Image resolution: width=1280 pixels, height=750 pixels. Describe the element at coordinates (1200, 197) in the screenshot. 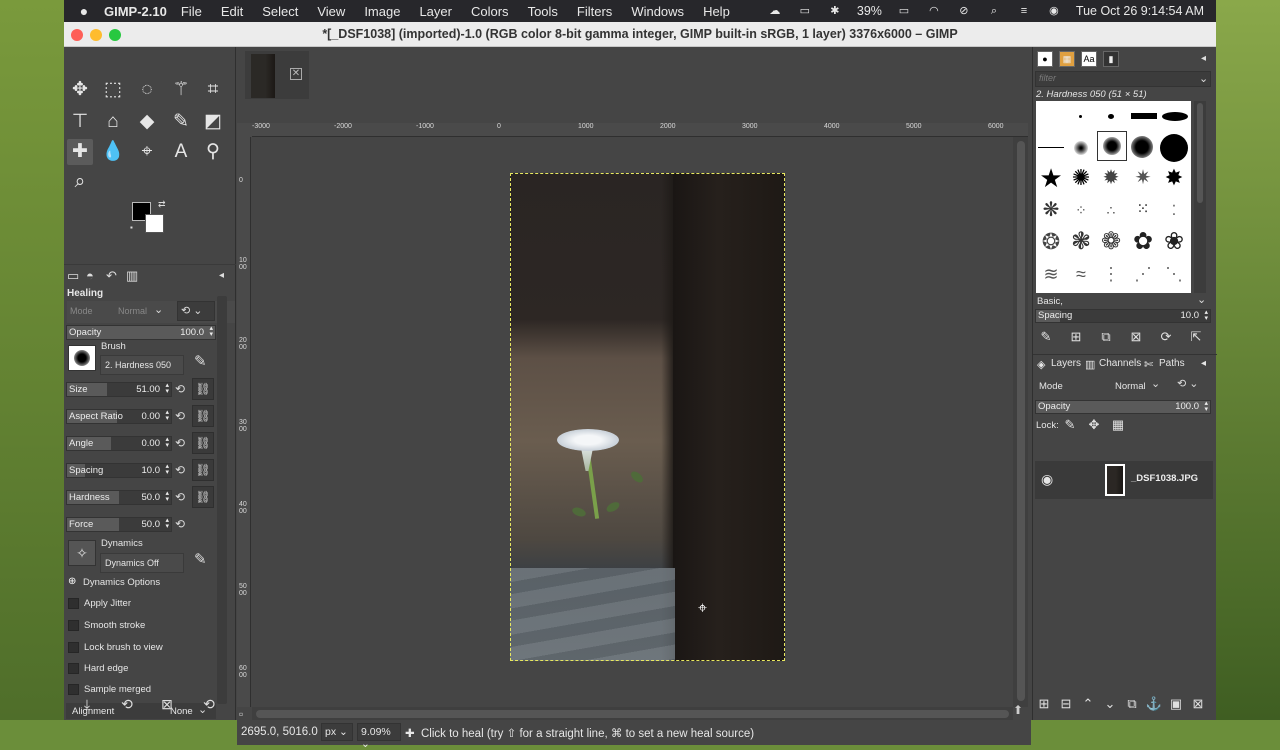

I see `brush-grid-scrollbar` at that location.